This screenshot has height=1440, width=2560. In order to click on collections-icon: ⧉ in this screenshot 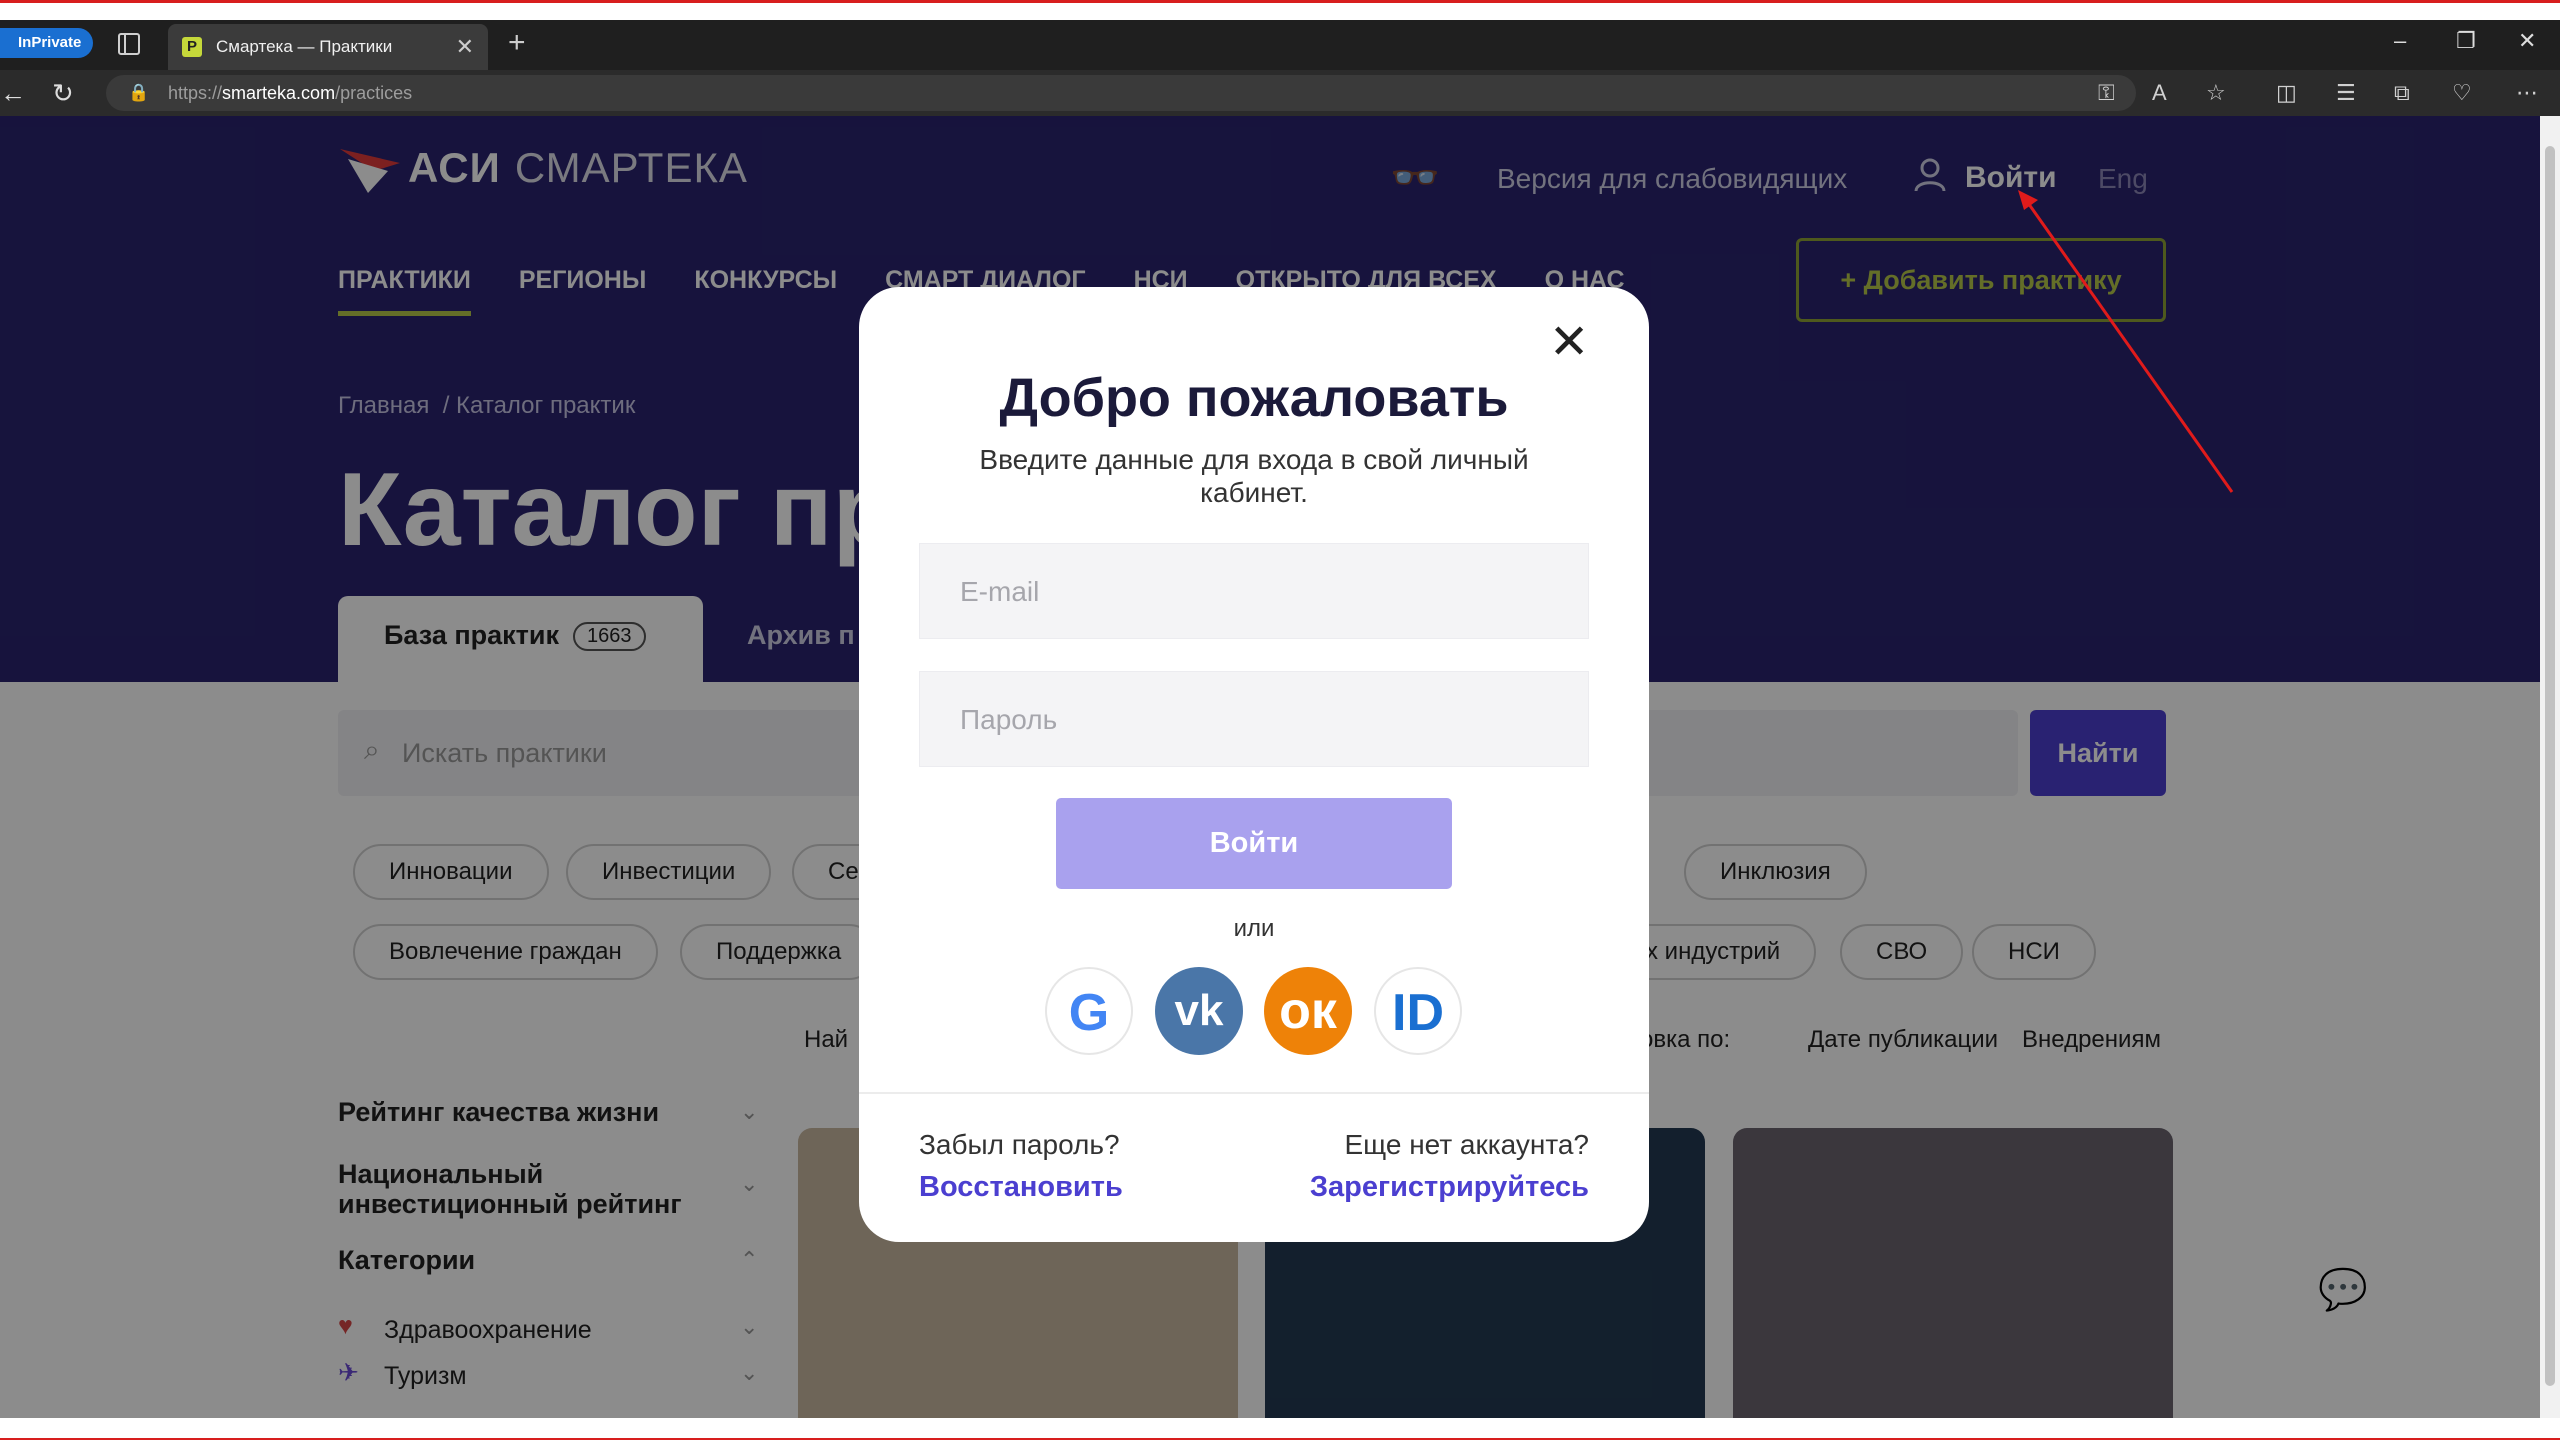, I will do `click(2402, 93)`.